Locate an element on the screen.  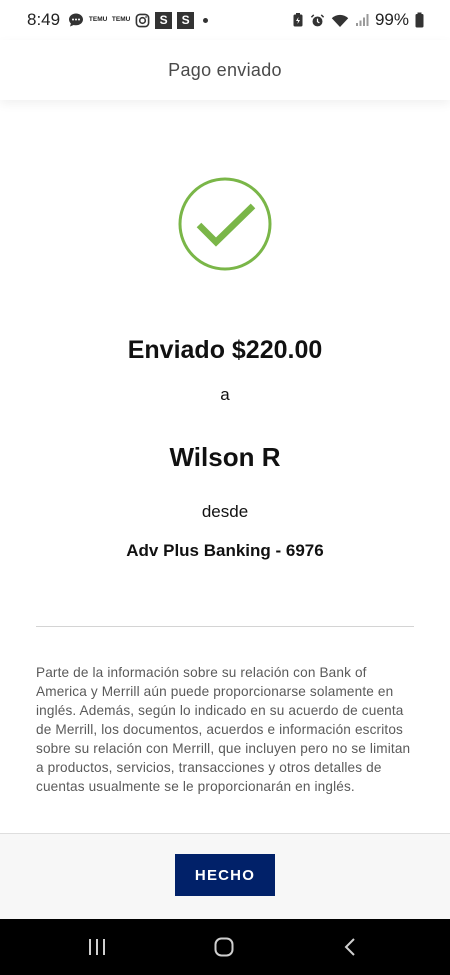
check-circle-icon is located at coordinates (225, 224).